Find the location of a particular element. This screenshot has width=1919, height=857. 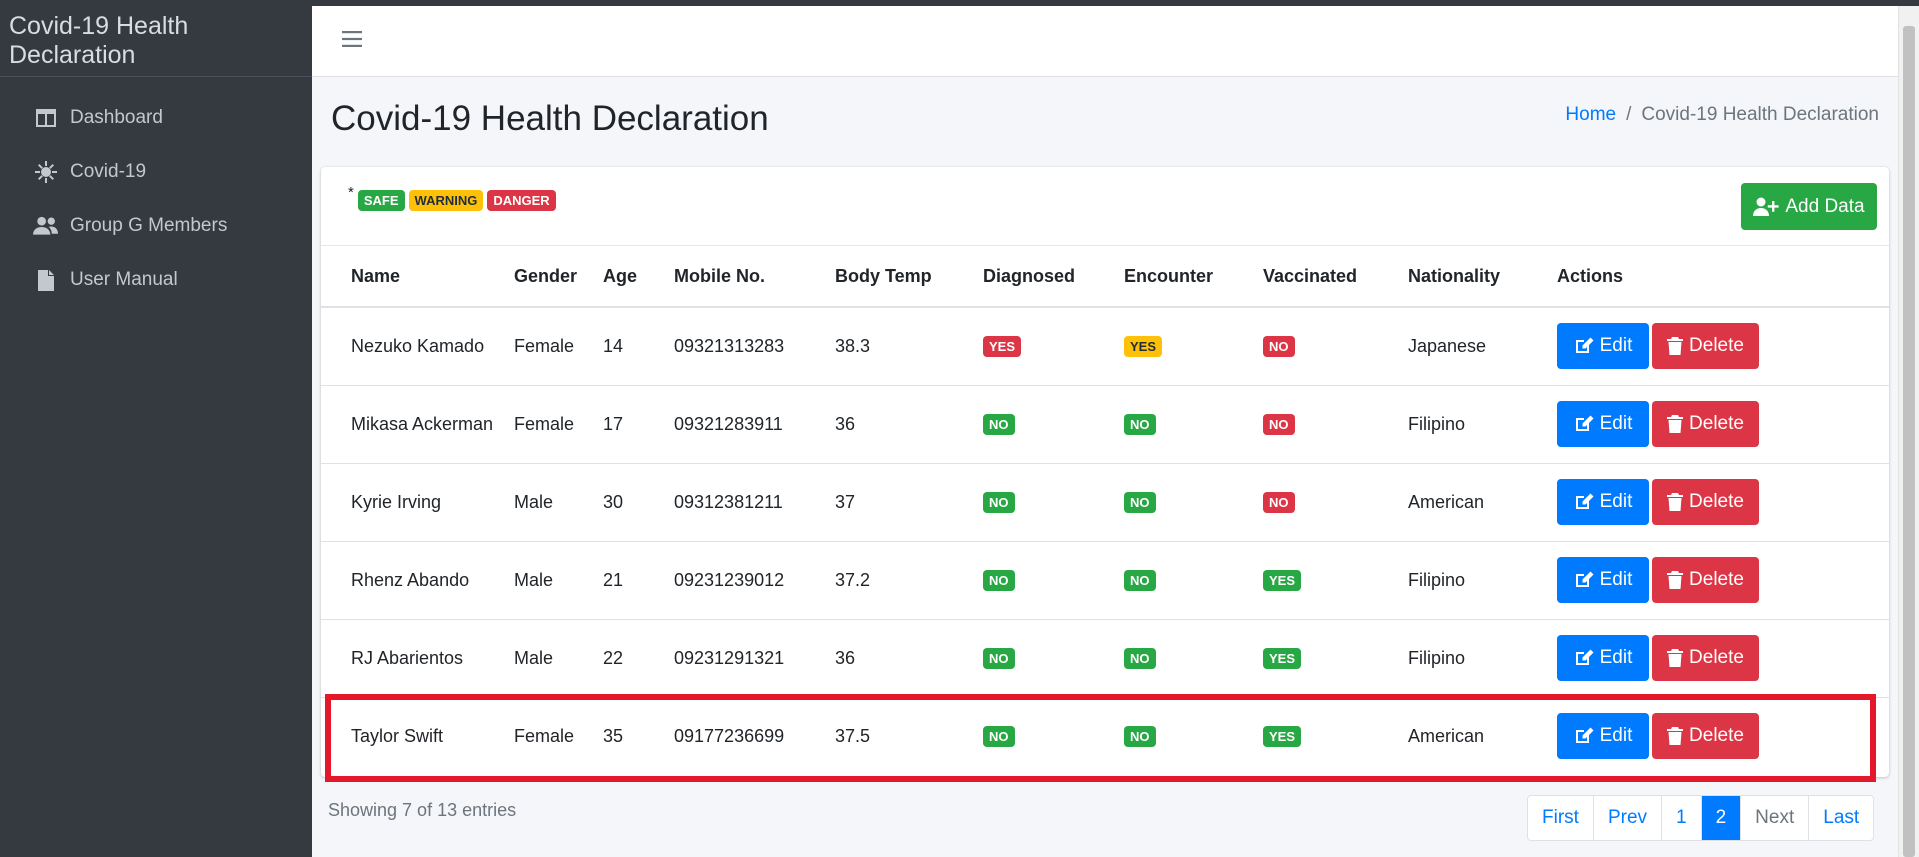

cell-body-temp: 37 is located at coordinates (909, 502).